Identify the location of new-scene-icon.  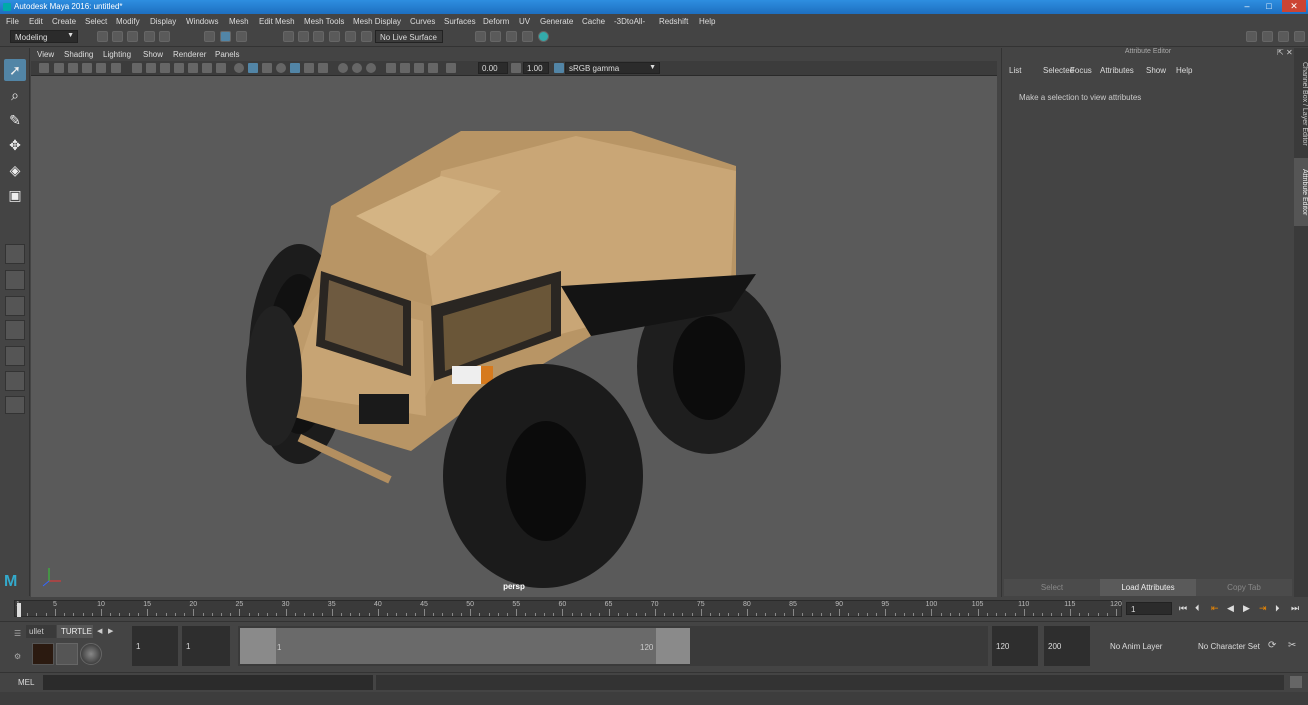
(102, 36).